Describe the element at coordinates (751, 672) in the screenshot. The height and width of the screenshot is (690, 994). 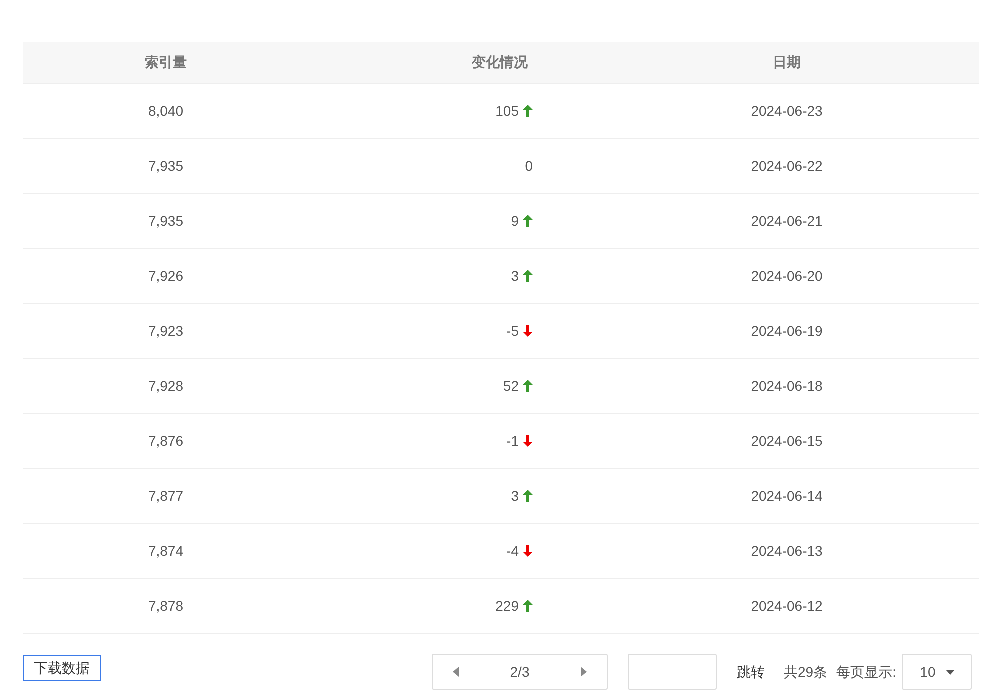
I see `jump-button: 跳转` at that location.